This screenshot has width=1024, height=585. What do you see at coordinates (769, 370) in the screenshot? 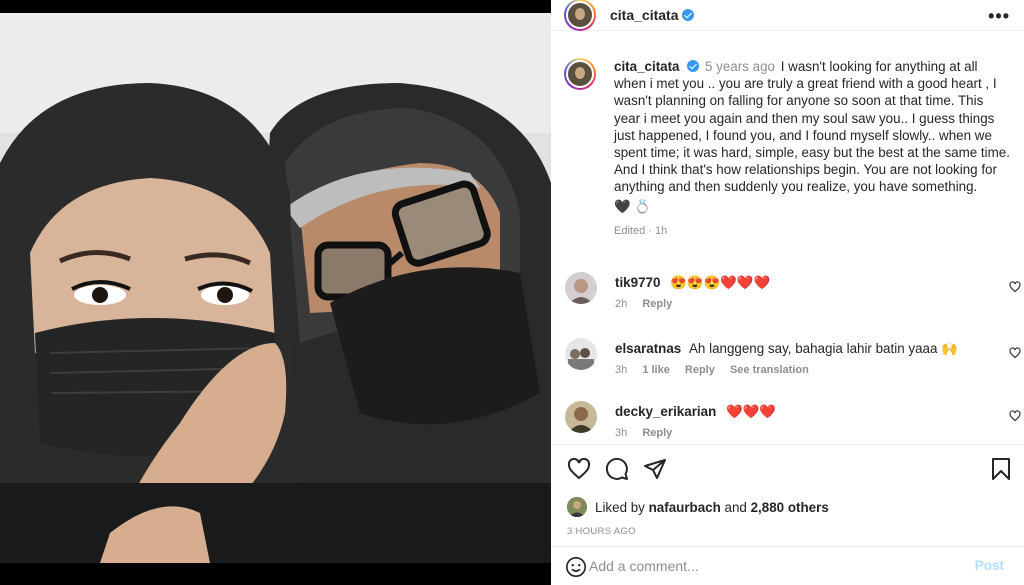
I see `see-translation-button: See translation` at bounding box center [769, 370].